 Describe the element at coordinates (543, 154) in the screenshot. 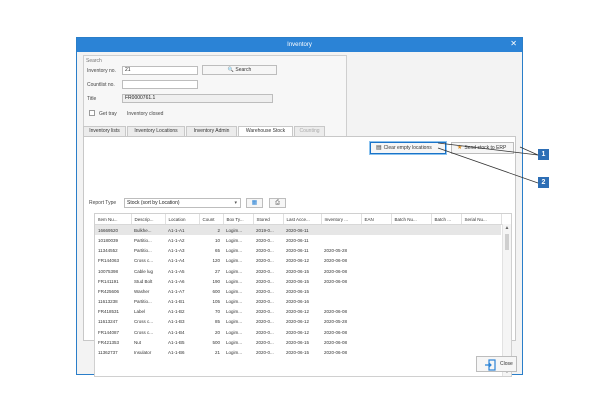

I see `callout-1: 1` at that location.